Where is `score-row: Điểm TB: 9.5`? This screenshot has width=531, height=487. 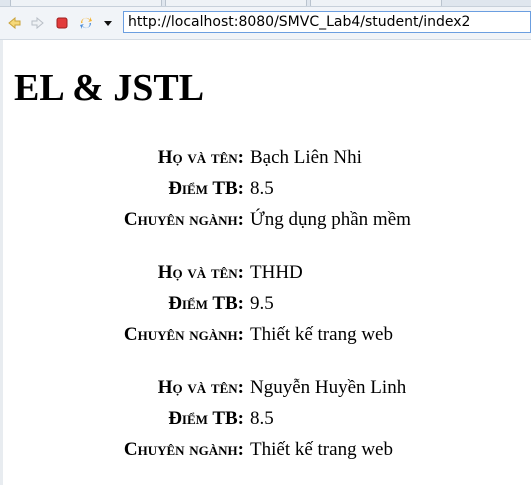 score-row: Điểm TB: 9.5 is located at coordinates (265, 303).